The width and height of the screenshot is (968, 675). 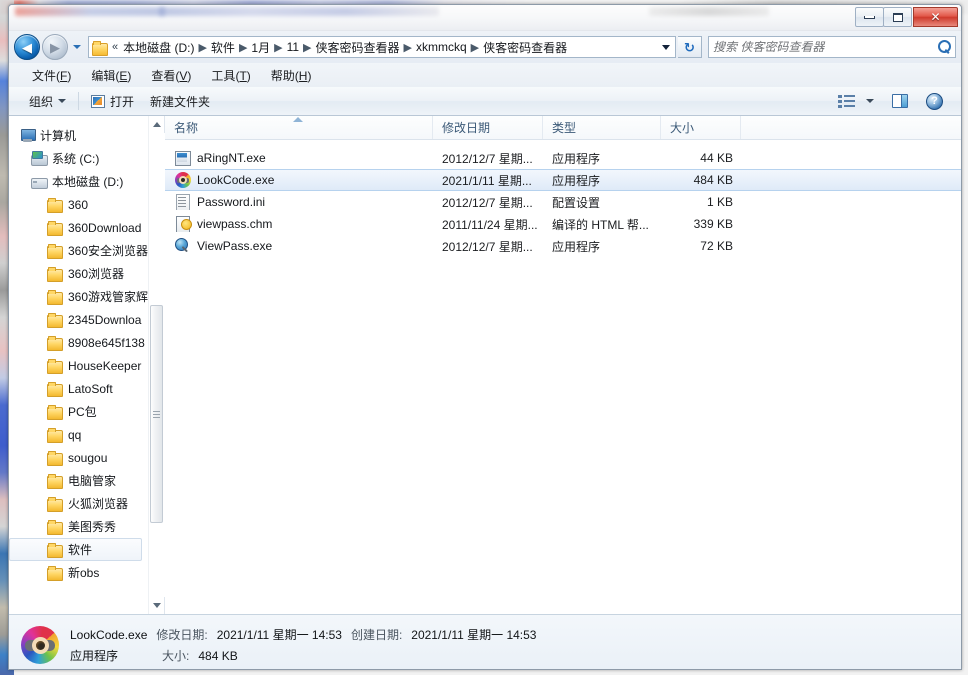 What do you see at coordinates (78, 204) in the screenshot?
I see `sidebar-item-3: 360` at bounding box center [78, 204].